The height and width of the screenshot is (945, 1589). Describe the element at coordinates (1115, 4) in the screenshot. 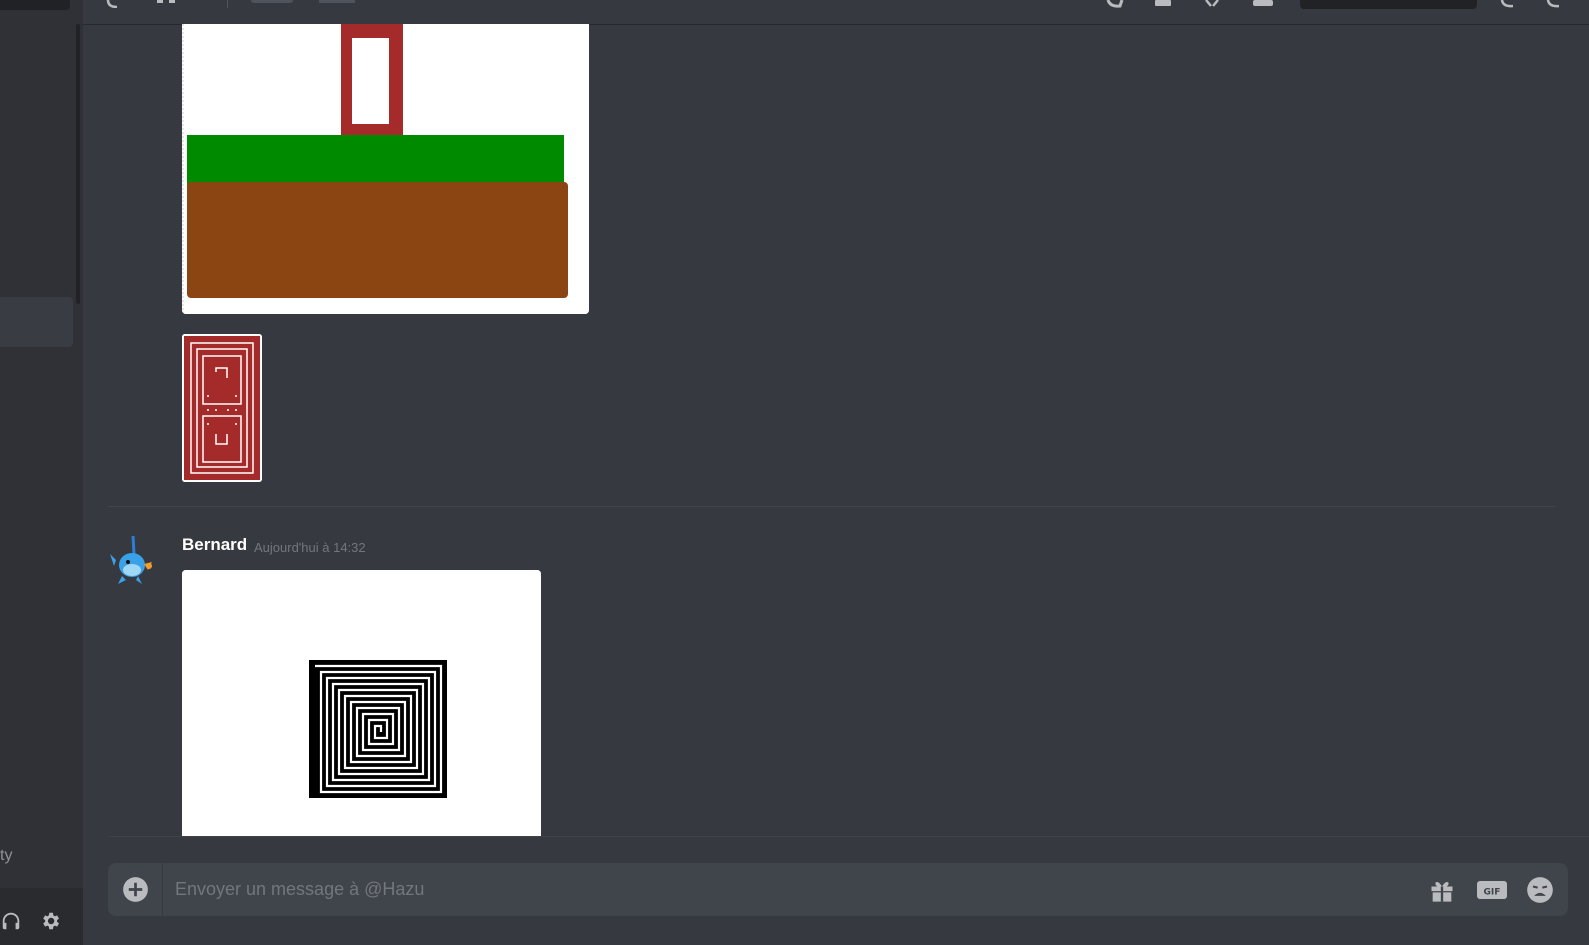

I see `pinned-icon` at that location.